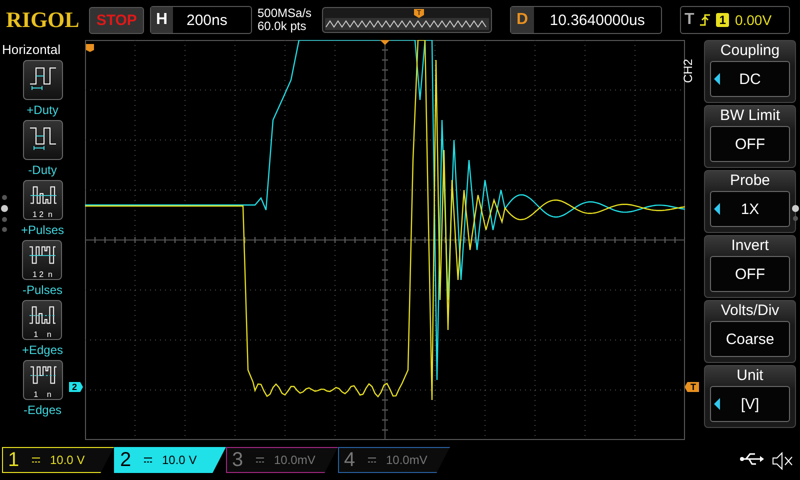 This screenshot has height=480, width=800. I want to click on softkey-panel: Invert OFF, so click(750, 266).